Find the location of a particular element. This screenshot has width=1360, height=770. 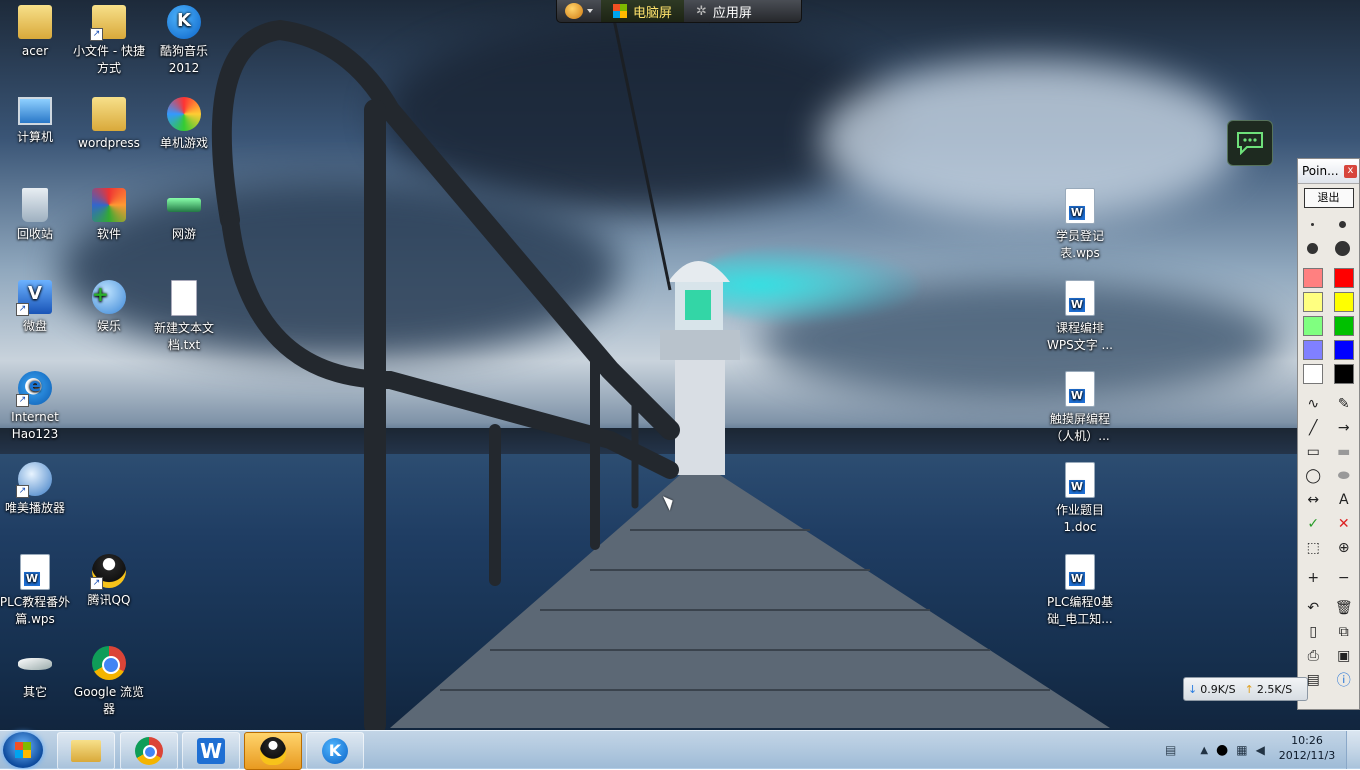

print-icon: ⎙ is located at coordinates (1313, 656).